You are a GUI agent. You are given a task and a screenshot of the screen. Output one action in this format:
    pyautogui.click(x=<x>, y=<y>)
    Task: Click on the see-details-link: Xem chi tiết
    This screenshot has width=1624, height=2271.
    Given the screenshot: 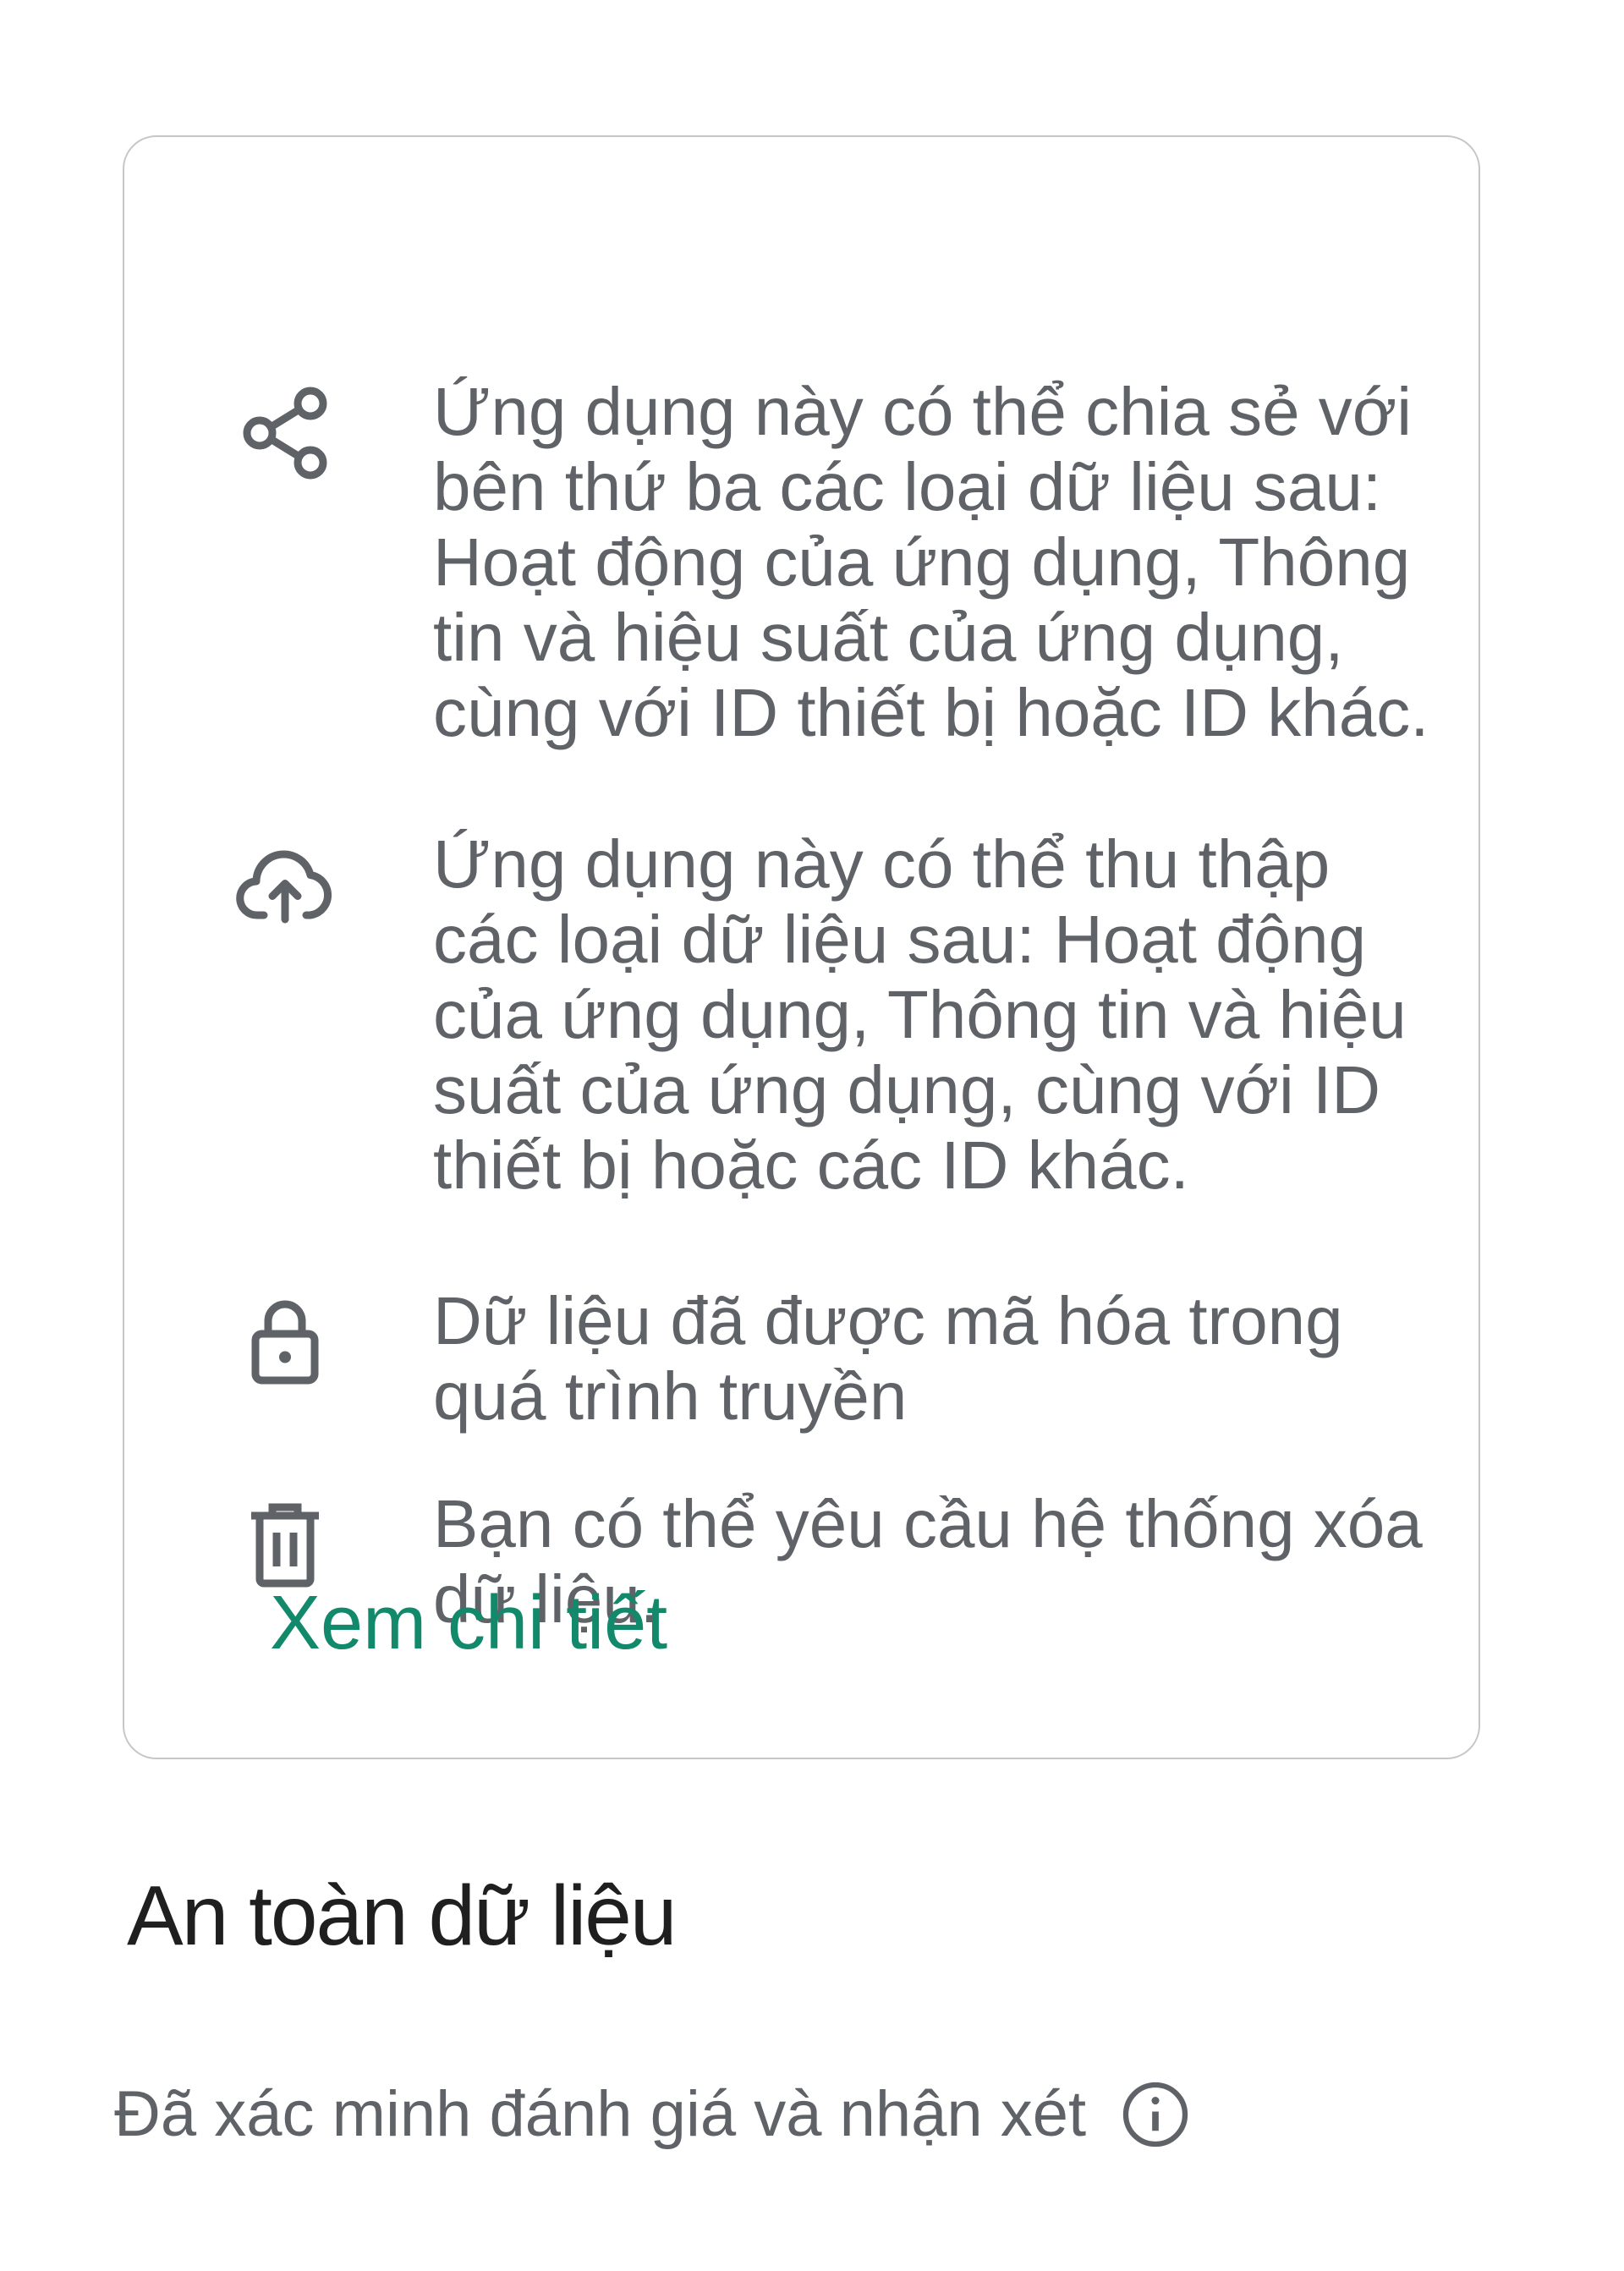 What is the action you would take?
    pyautogui.click(x=469, y=1623)
    